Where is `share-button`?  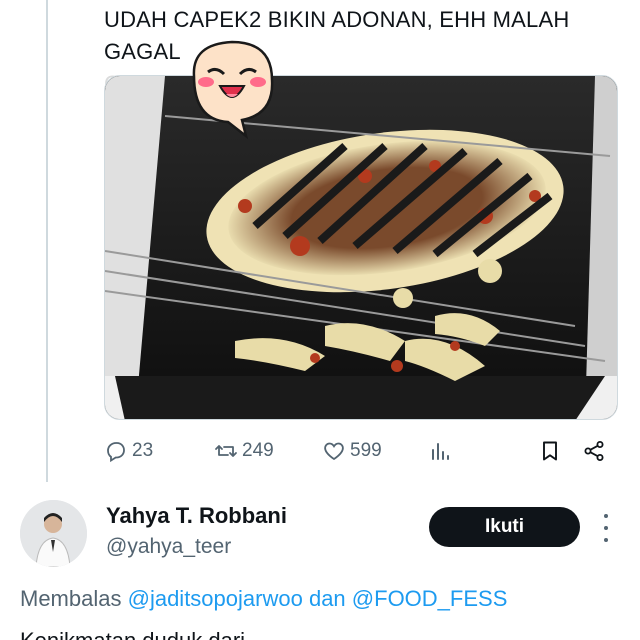
share-button is located at coordinates (594, 451).